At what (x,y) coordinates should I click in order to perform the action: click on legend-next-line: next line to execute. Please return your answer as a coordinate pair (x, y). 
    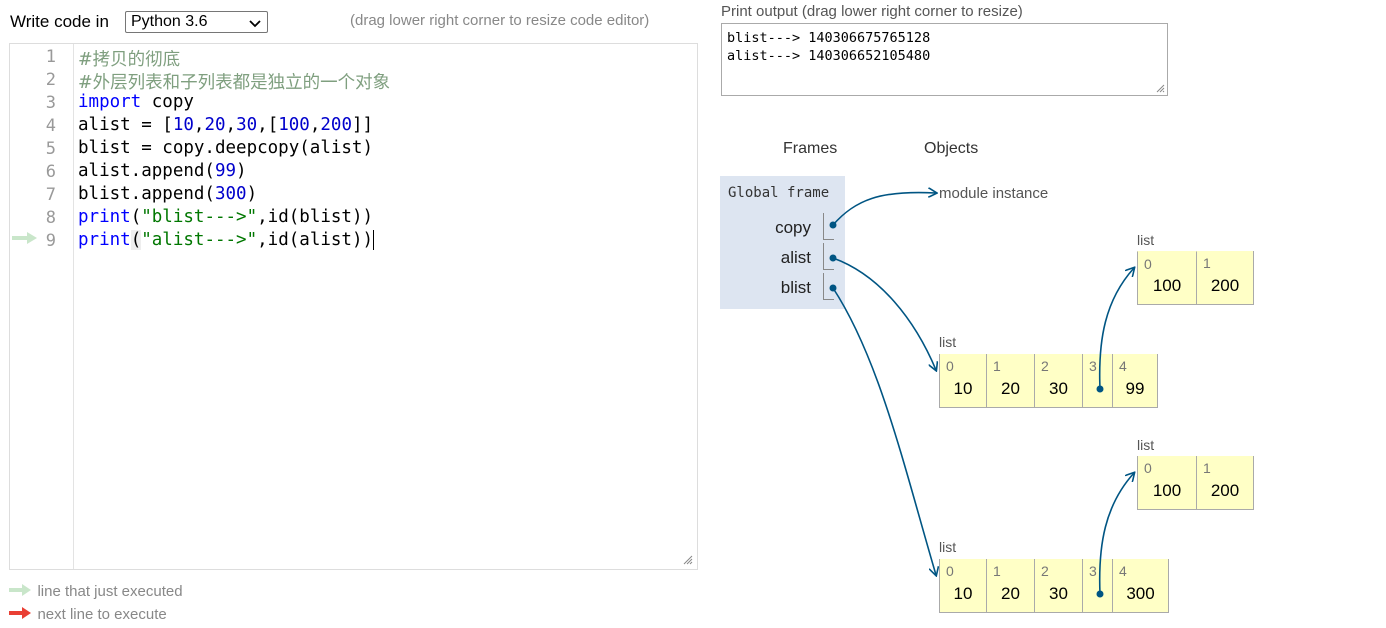
    Looking at the image, I should click on (88, 615).